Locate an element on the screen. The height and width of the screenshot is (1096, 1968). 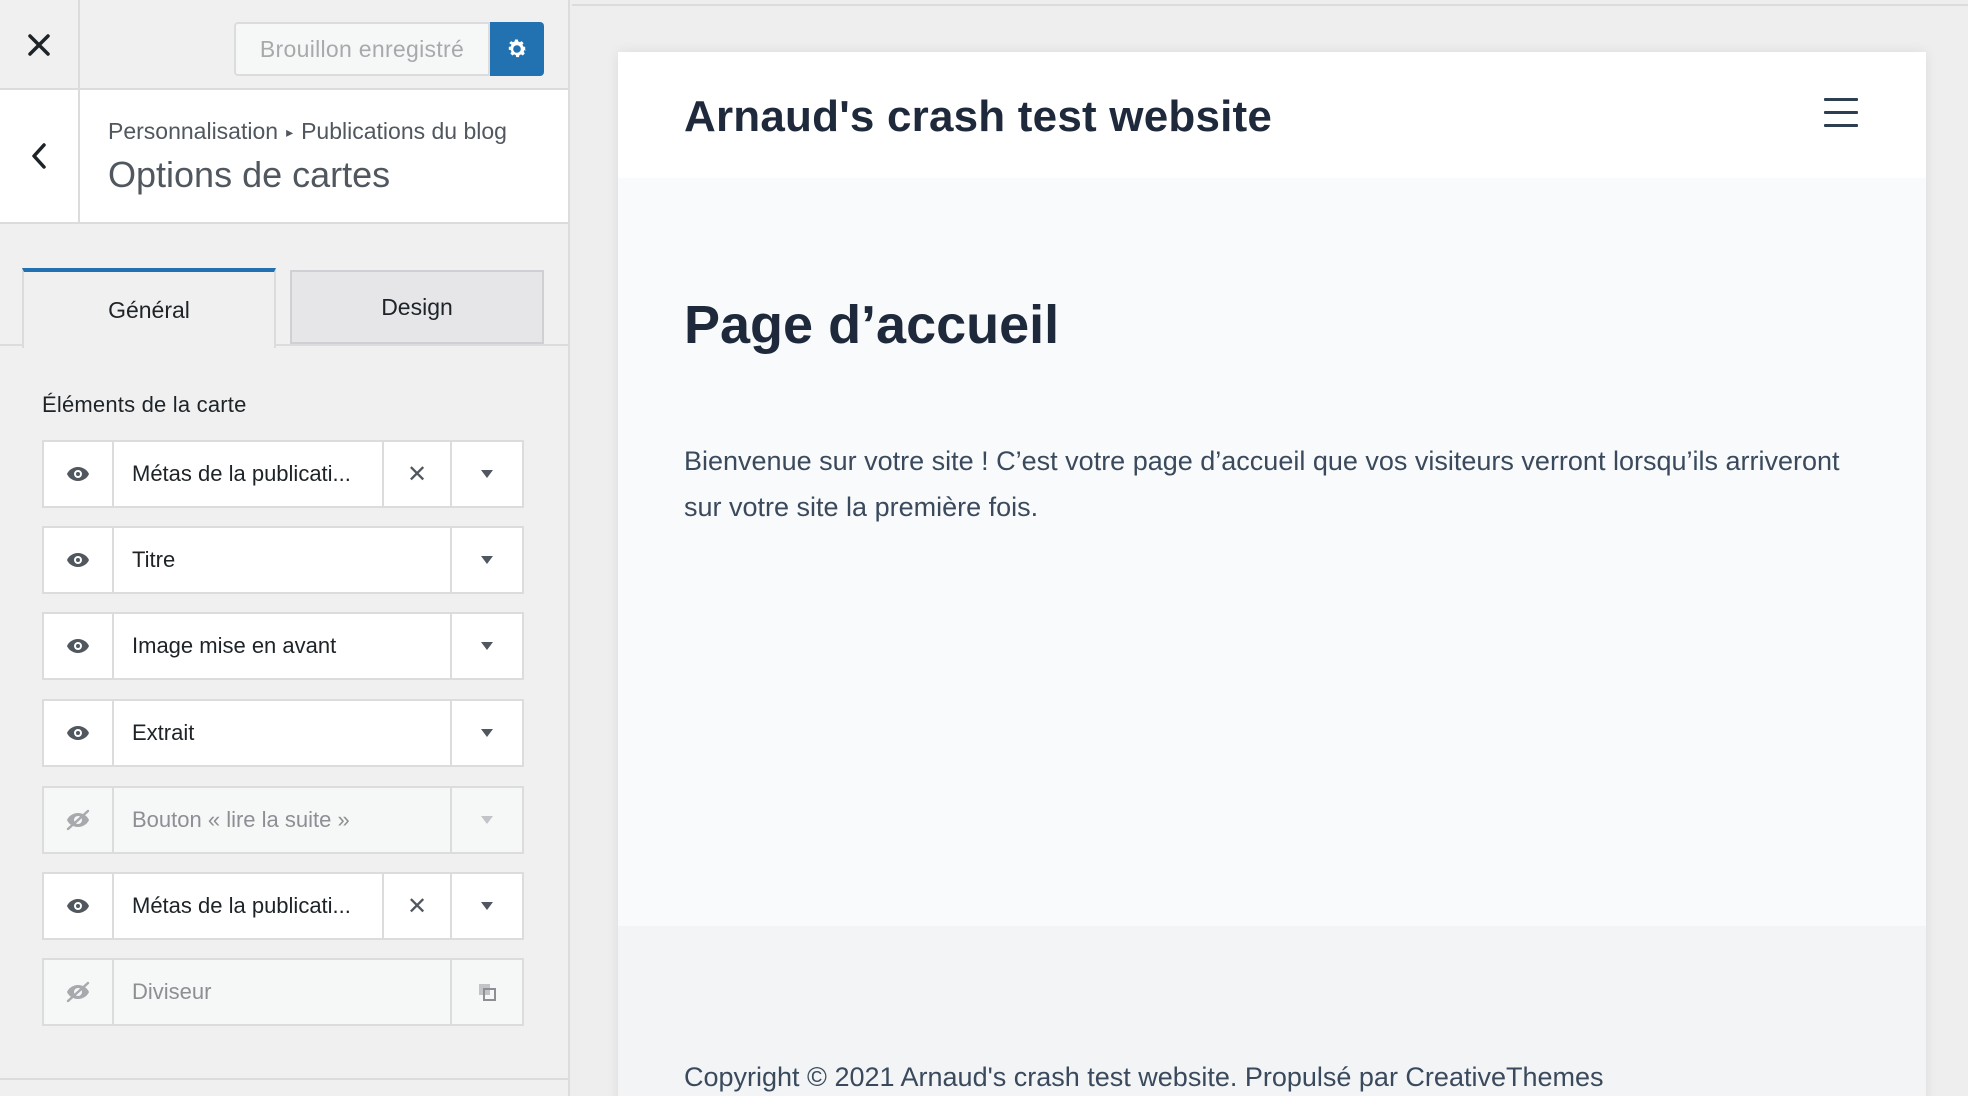
card-element-row: Bouton « lire la suite » is located at coordinates (283, 820).